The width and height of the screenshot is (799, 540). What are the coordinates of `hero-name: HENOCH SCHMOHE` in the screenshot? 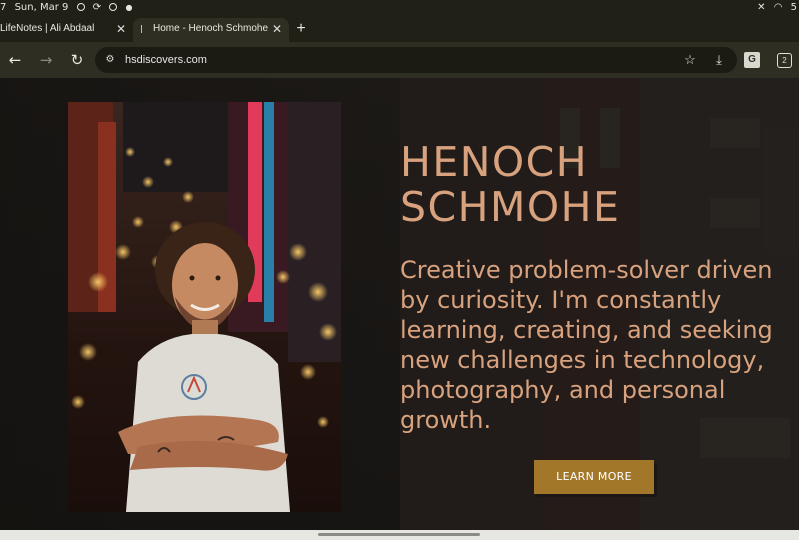 It's located at (580, 185).